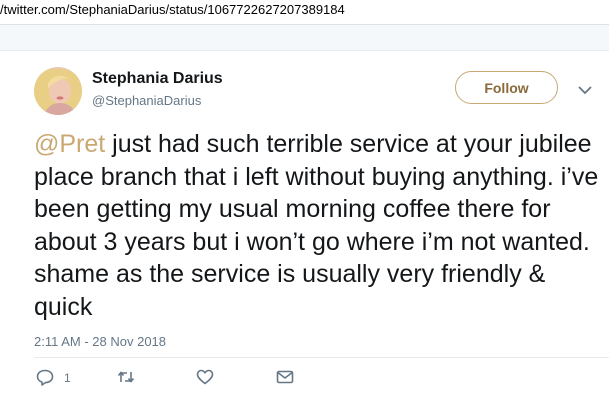 This screenshot has width=609, height=405. I want to click on retweet-button, so click(127, 377).